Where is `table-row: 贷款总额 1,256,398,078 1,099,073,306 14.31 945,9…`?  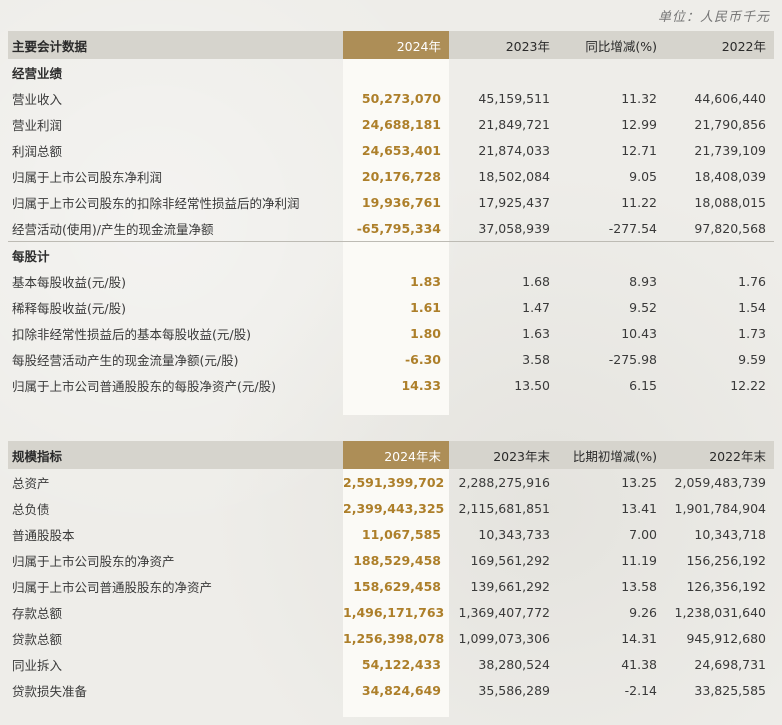
table-row: 贷款总额 1,256,398,078 1,099,073,306 14.31 945,9… is located at coordinates (391, 638).